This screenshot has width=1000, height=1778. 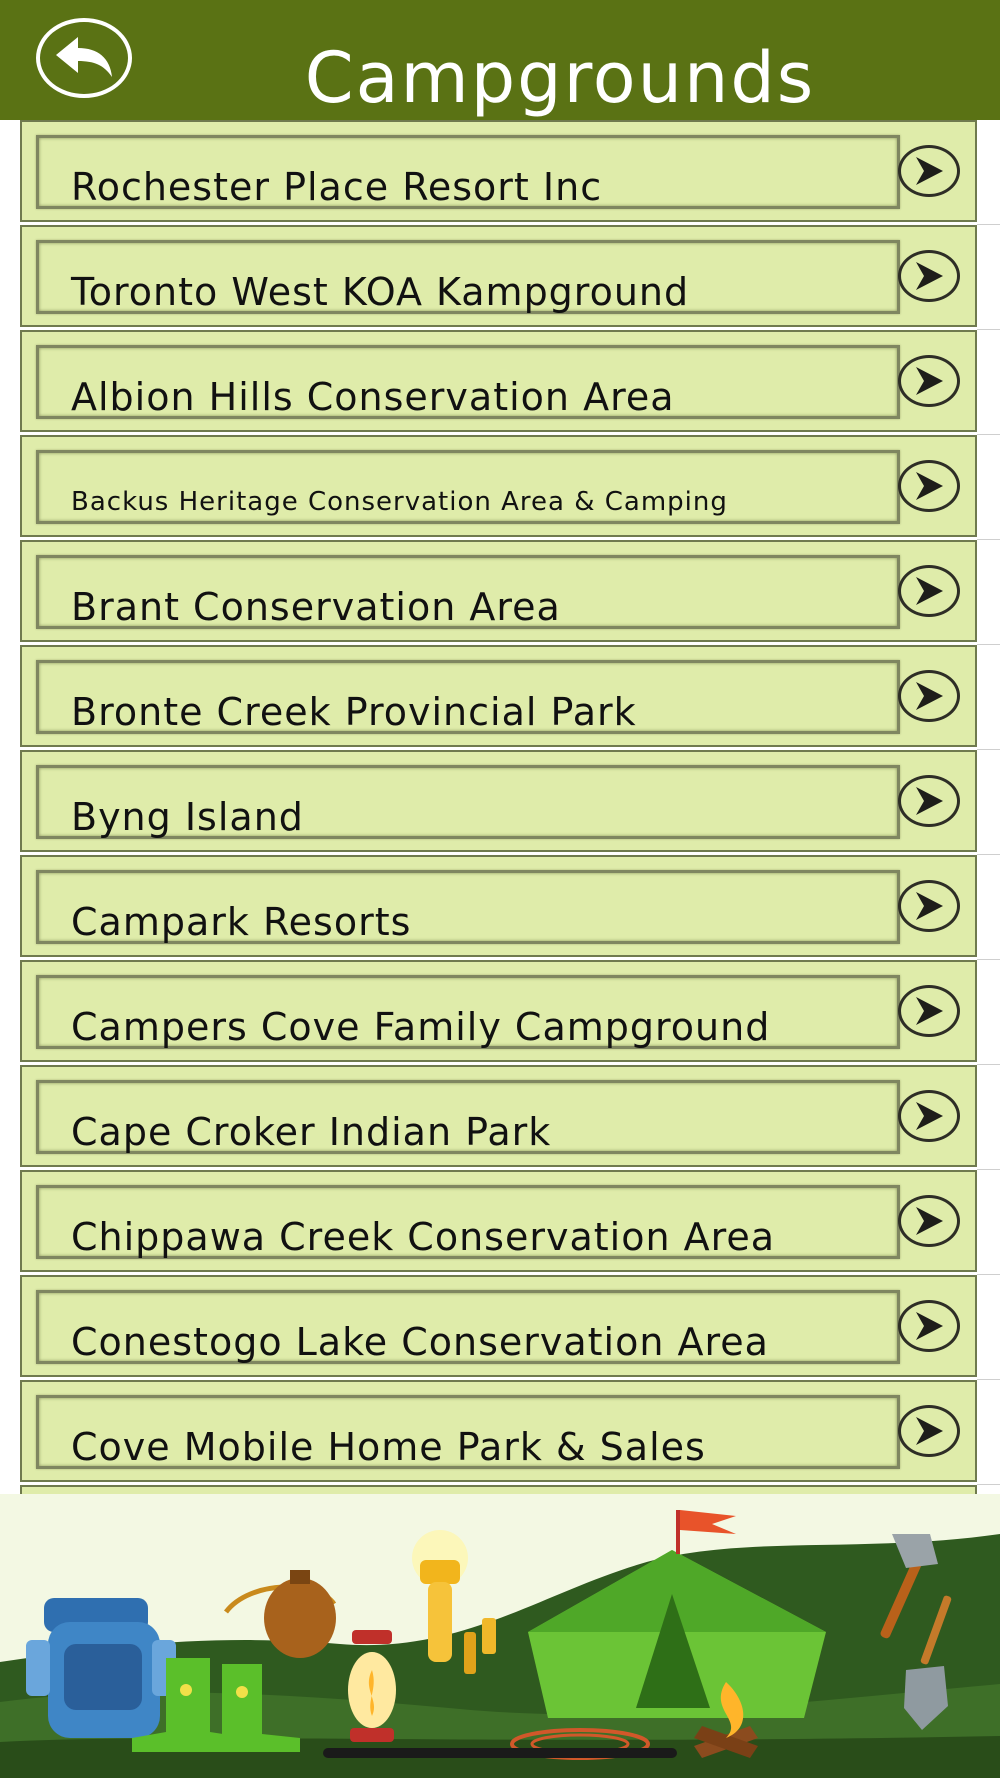 What do you see at coordinates (988, 807) in the screenshot?
I see `list-edge` at bounding box center [988, 807].